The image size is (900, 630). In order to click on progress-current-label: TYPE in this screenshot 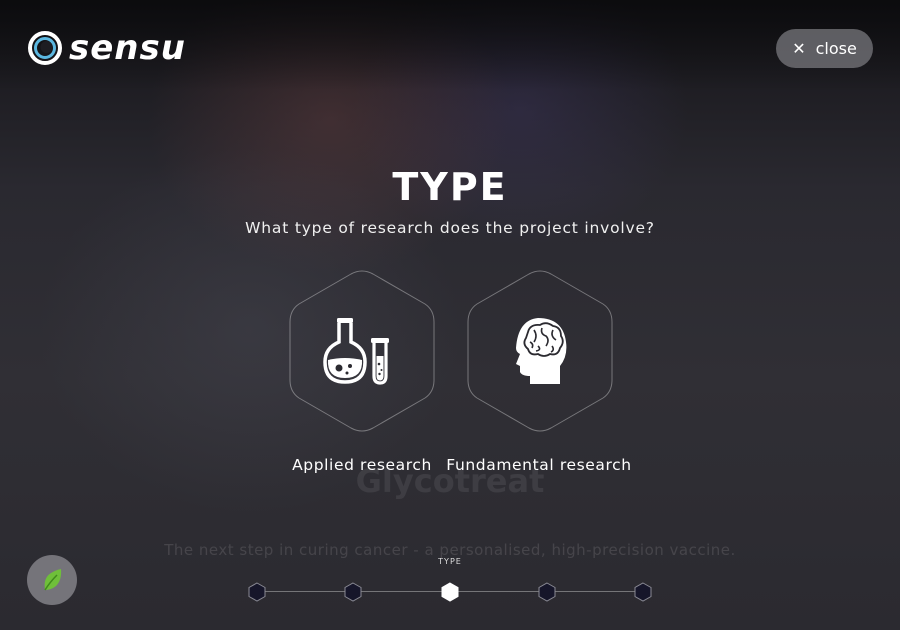, I will do `click(450, 561)`.